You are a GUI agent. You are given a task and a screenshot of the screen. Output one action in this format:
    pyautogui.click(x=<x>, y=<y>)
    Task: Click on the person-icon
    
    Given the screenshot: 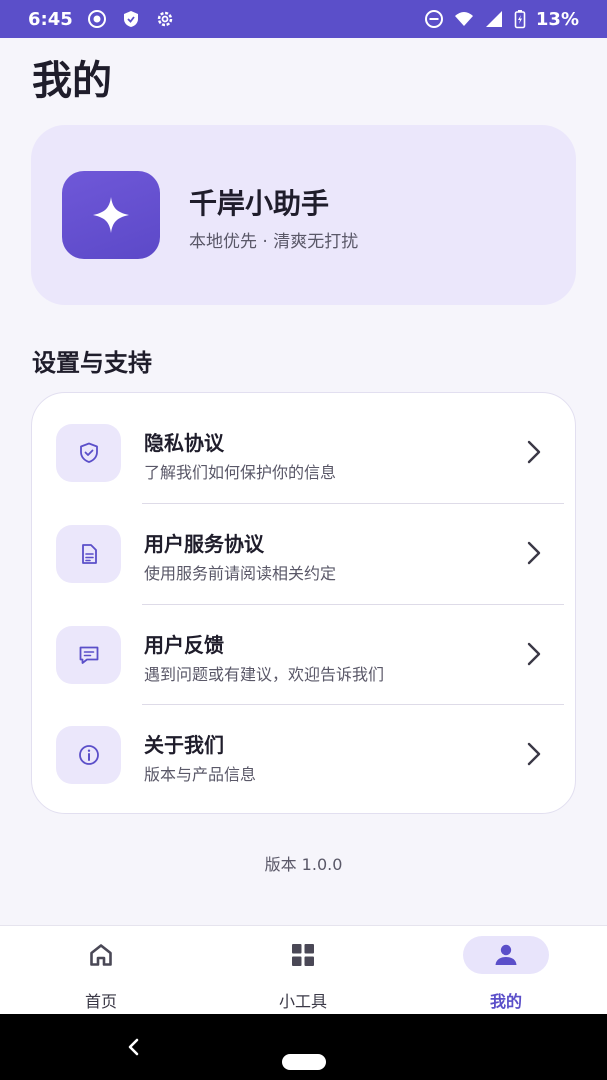 What is the action you would take?
    pyautogui.click(x=506, y=954)
    